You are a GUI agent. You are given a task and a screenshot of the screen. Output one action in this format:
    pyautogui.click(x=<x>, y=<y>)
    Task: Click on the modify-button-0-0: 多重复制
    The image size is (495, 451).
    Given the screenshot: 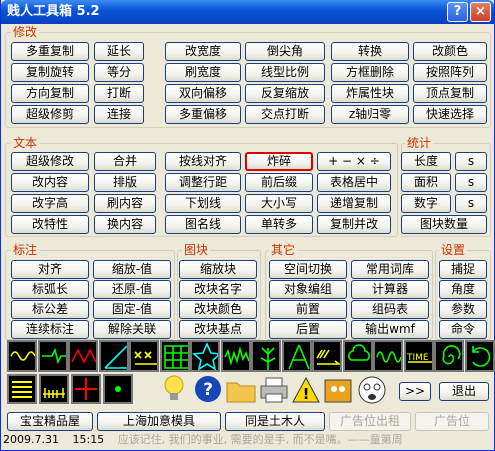 What is the action you would take?
    pyautogui.click(x=50, y=51)
    